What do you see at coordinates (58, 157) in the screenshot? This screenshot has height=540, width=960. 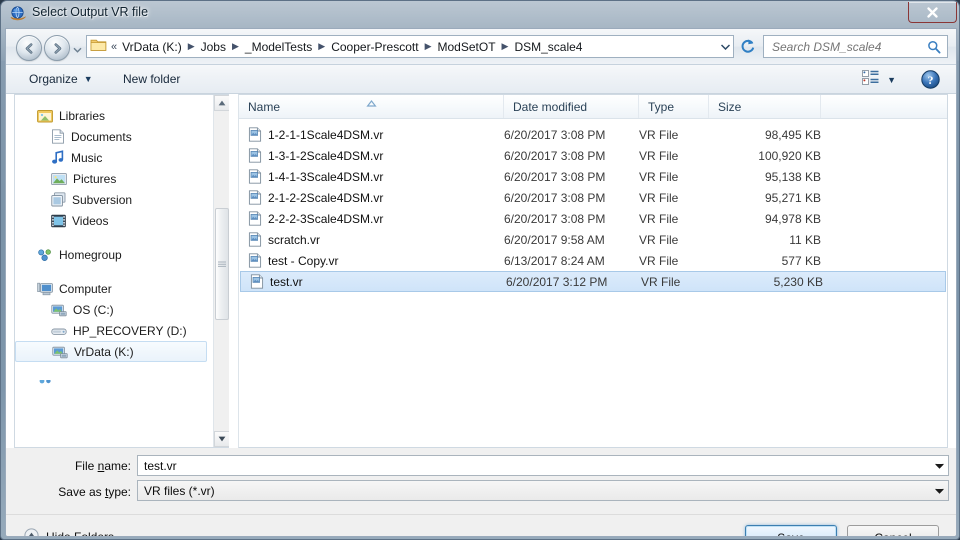 I see `music-note-icon` at bounding box center [58, 157].